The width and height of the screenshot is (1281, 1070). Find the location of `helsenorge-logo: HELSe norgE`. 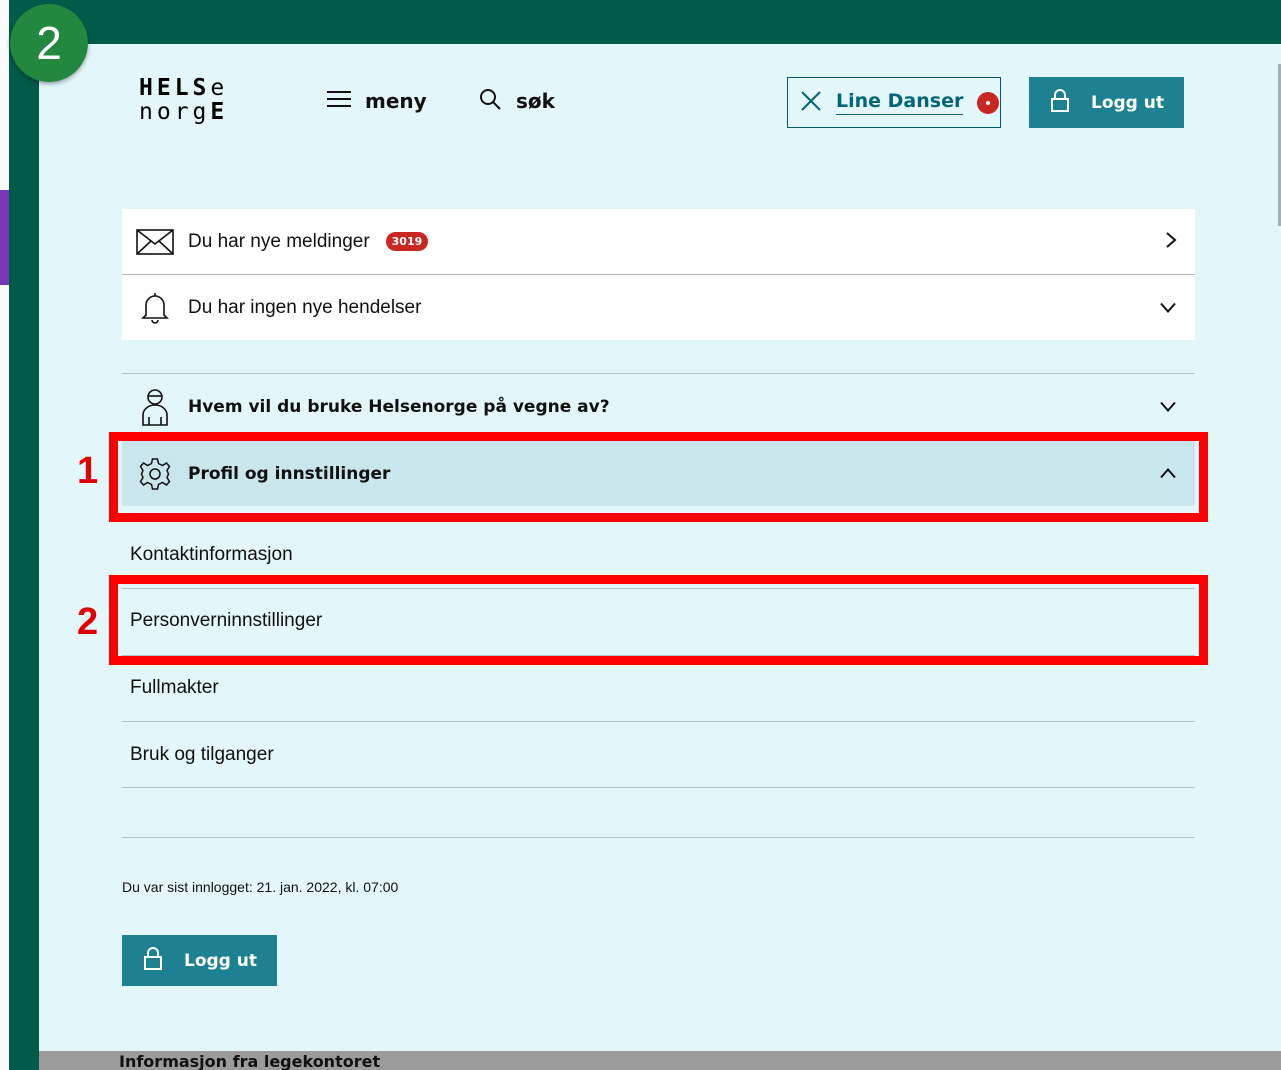

helsenorge-logo: HELSe norgE is located at coordinates (183, 100).